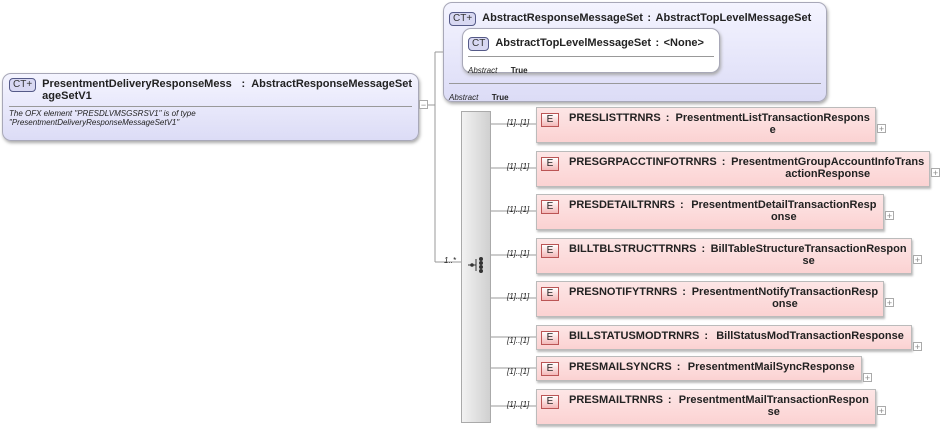 This screenshot has width=942, height=432. Describe the element at coordinates (450, 260) in the screenshot. I see `sequence-cardinality: 1..*` at that location.